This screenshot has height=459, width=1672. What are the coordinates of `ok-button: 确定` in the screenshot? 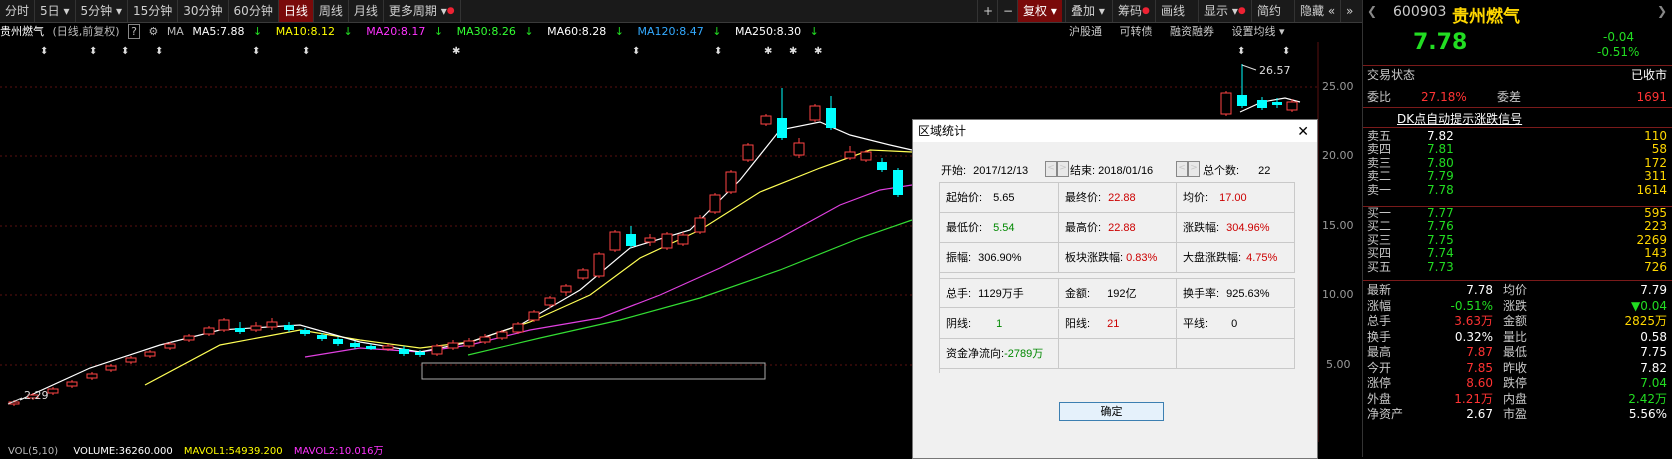 It's located at (1111, 411).